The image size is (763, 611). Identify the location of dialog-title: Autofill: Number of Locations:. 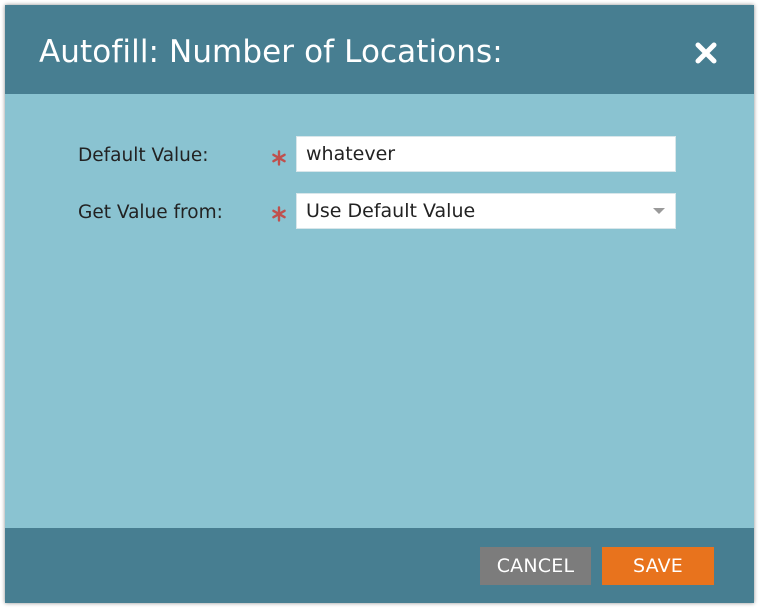
(271, 52).